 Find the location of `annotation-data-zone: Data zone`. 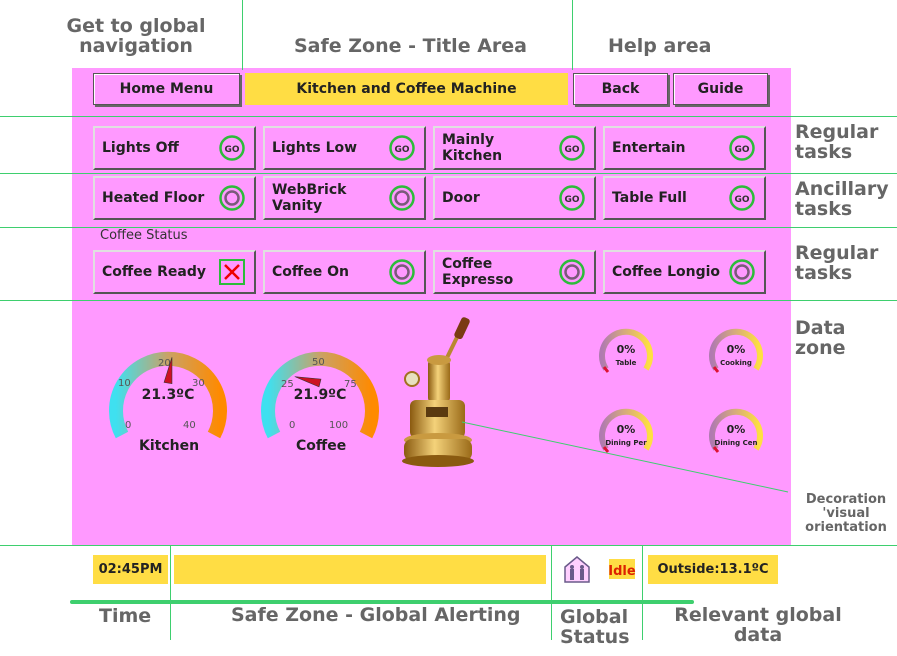

annotation-data-zone: Data zone is located at coordinates (820, 338).